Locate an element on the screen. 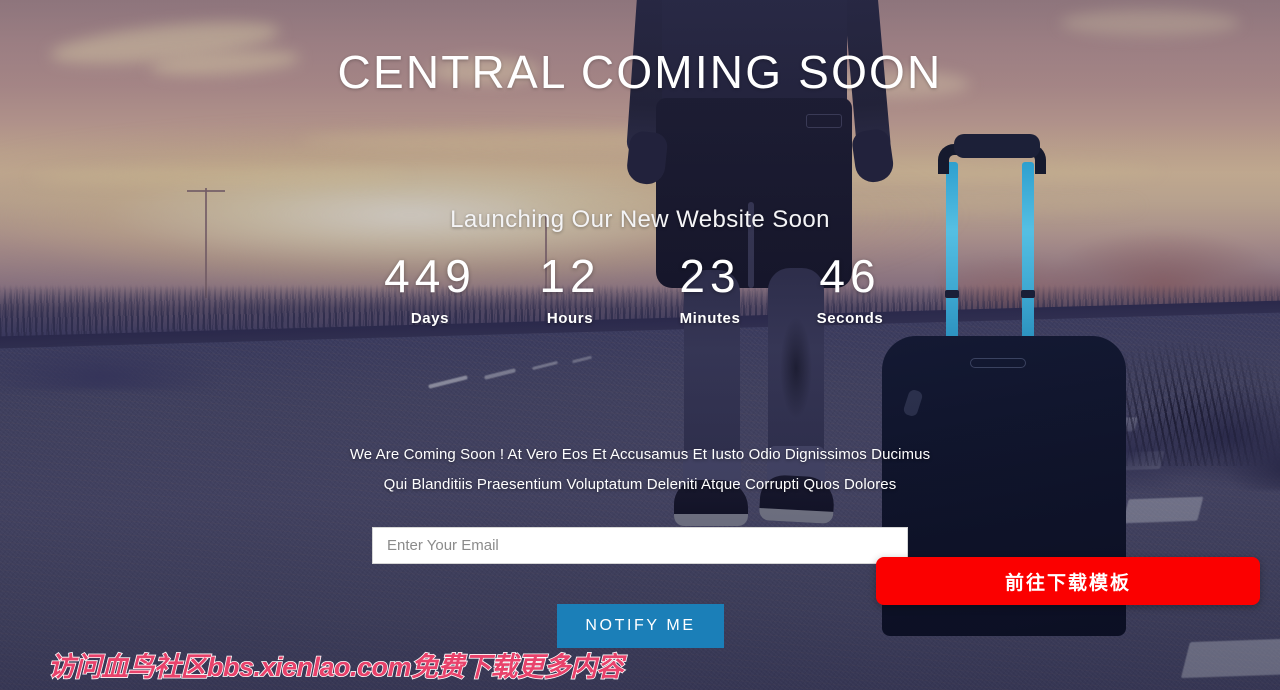 The image size is (1280, 690). countdown-unit-seconds: 46 Seconds is located at coordinates (850, 289).